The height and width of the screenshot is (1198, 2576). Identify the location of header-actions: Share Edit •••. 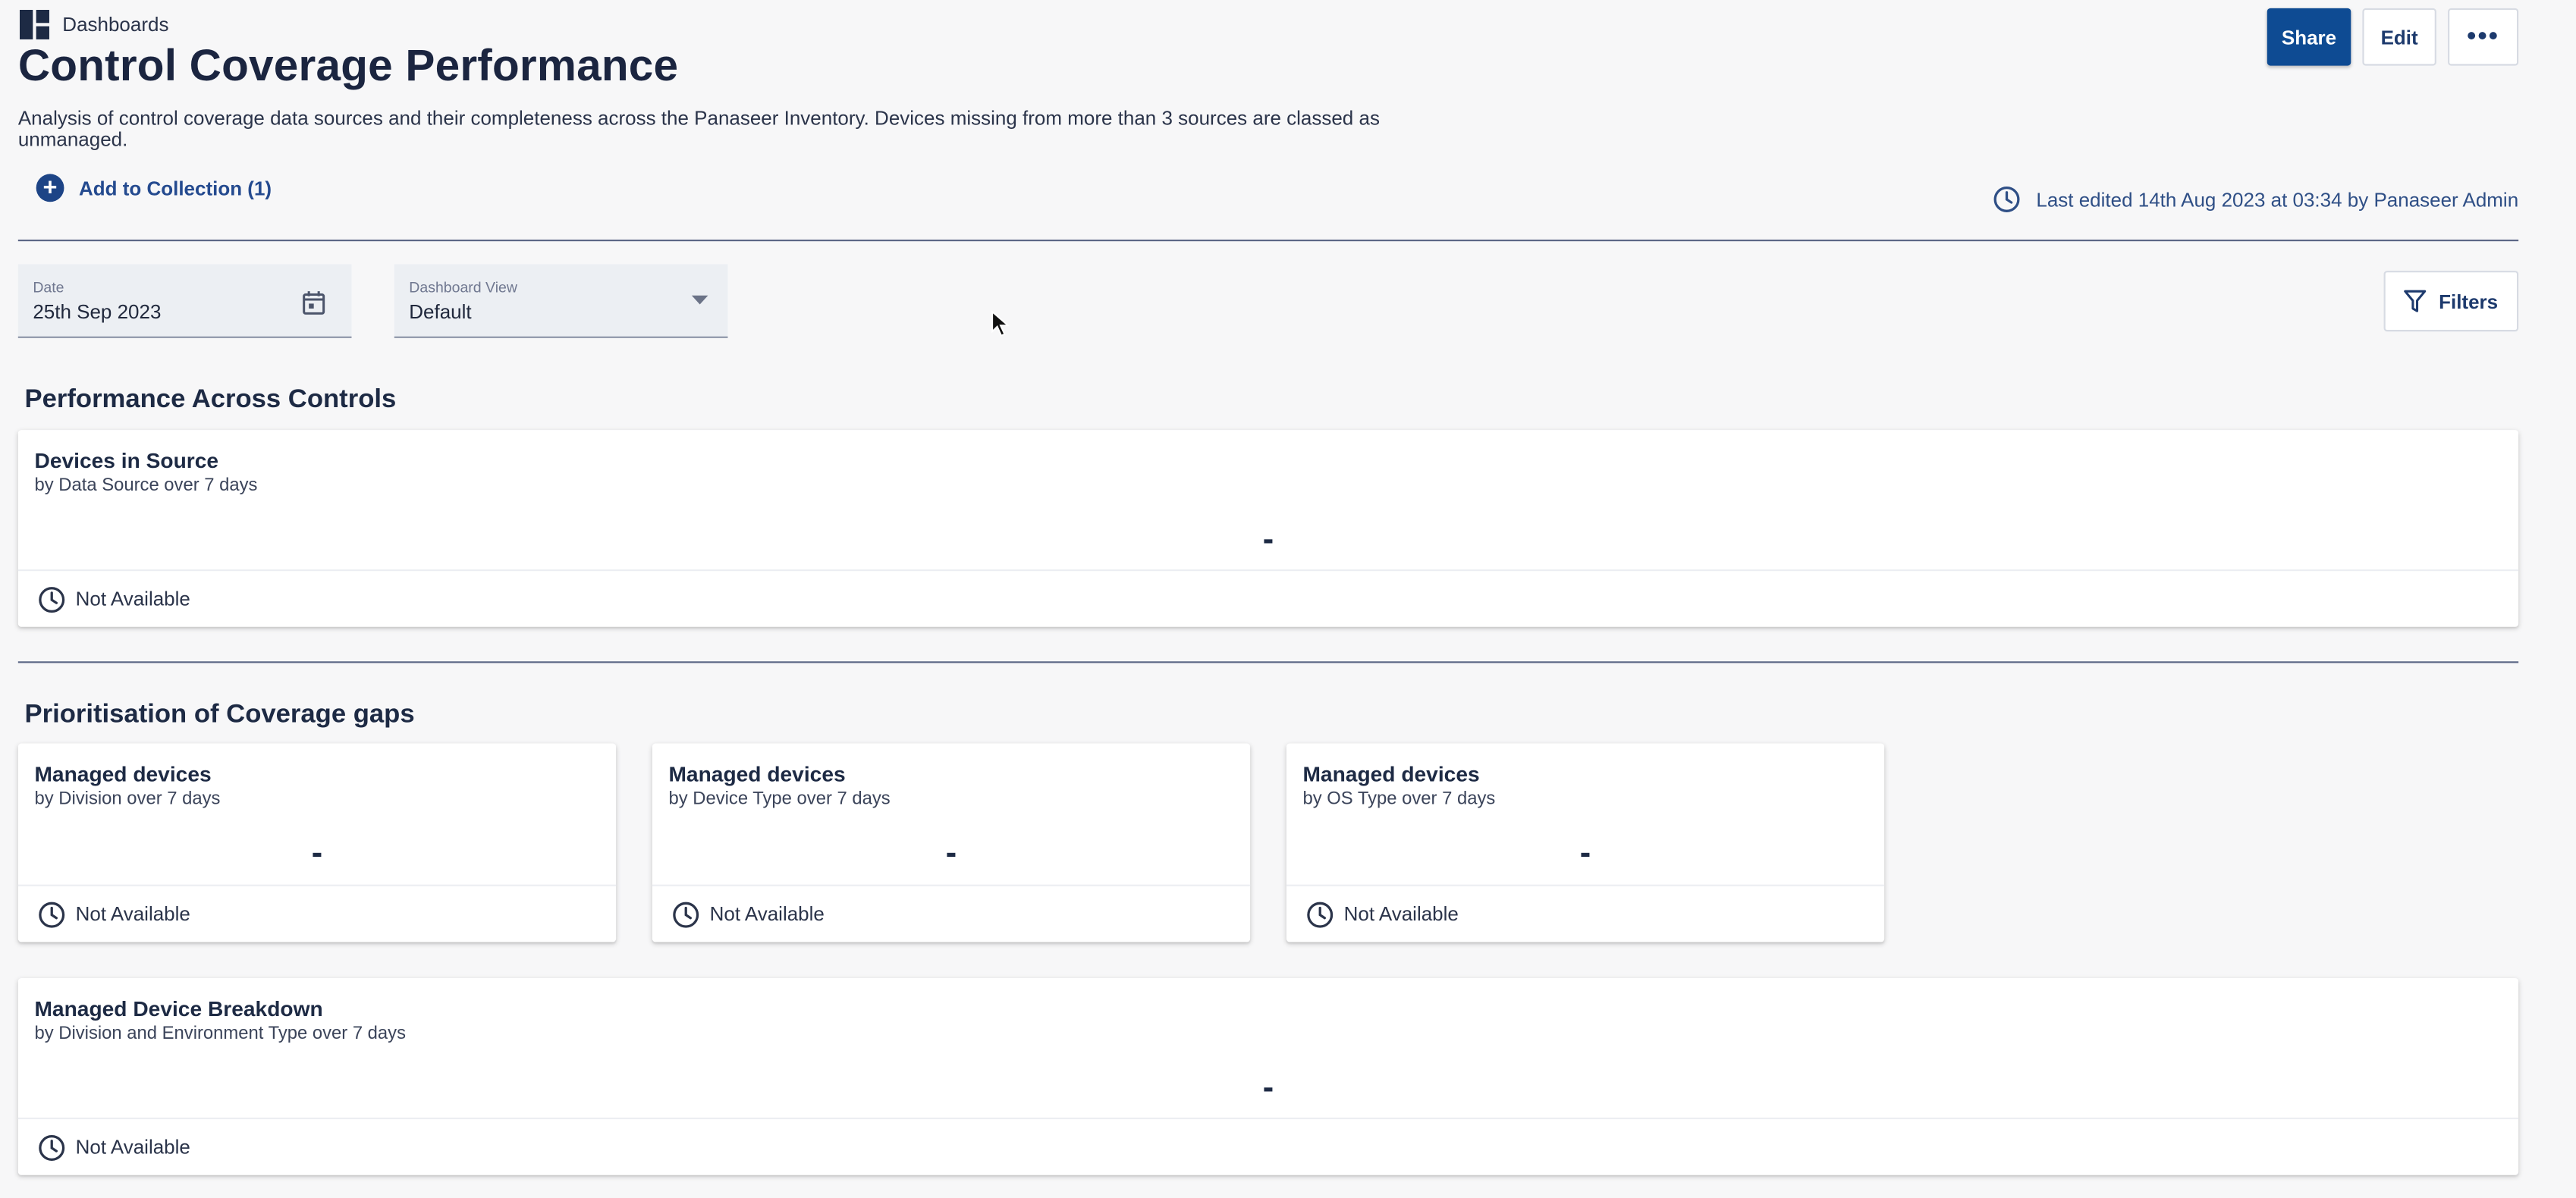
(2393, 37).